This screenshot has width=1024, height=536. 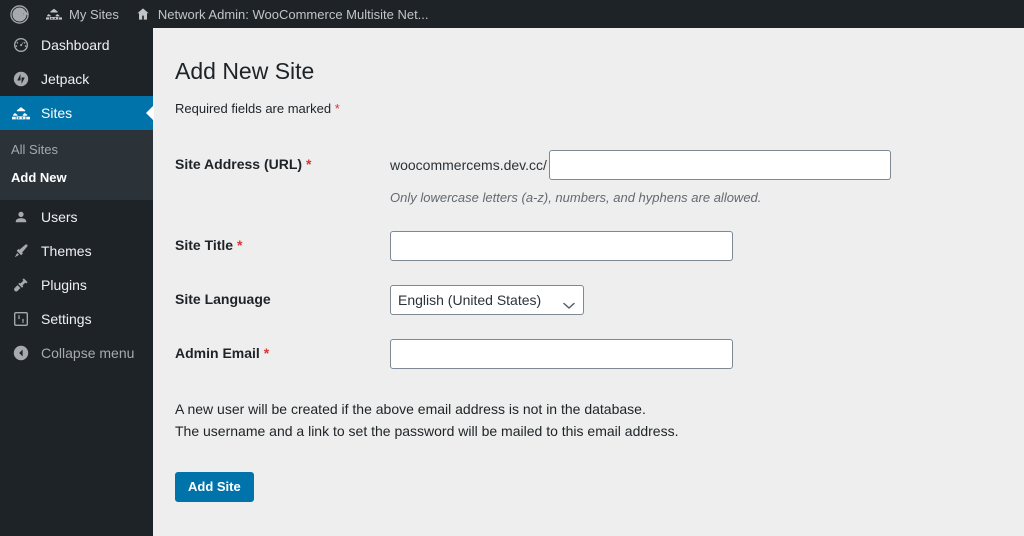 What do you see at coordinates (599, 487) in the screenshot?
I see `submit-area: Add Site` at bounding box center [599, 487].